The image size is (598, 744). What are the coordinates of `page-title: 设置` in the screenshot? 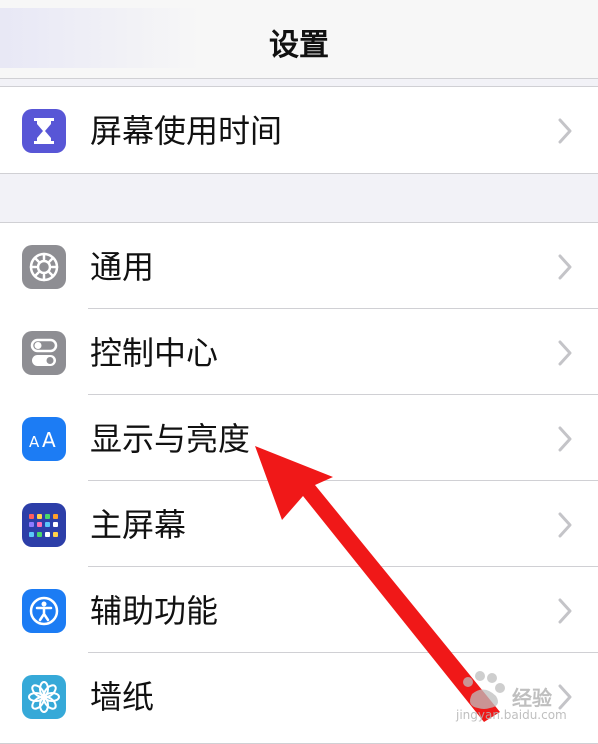 It's located at (299, 45).